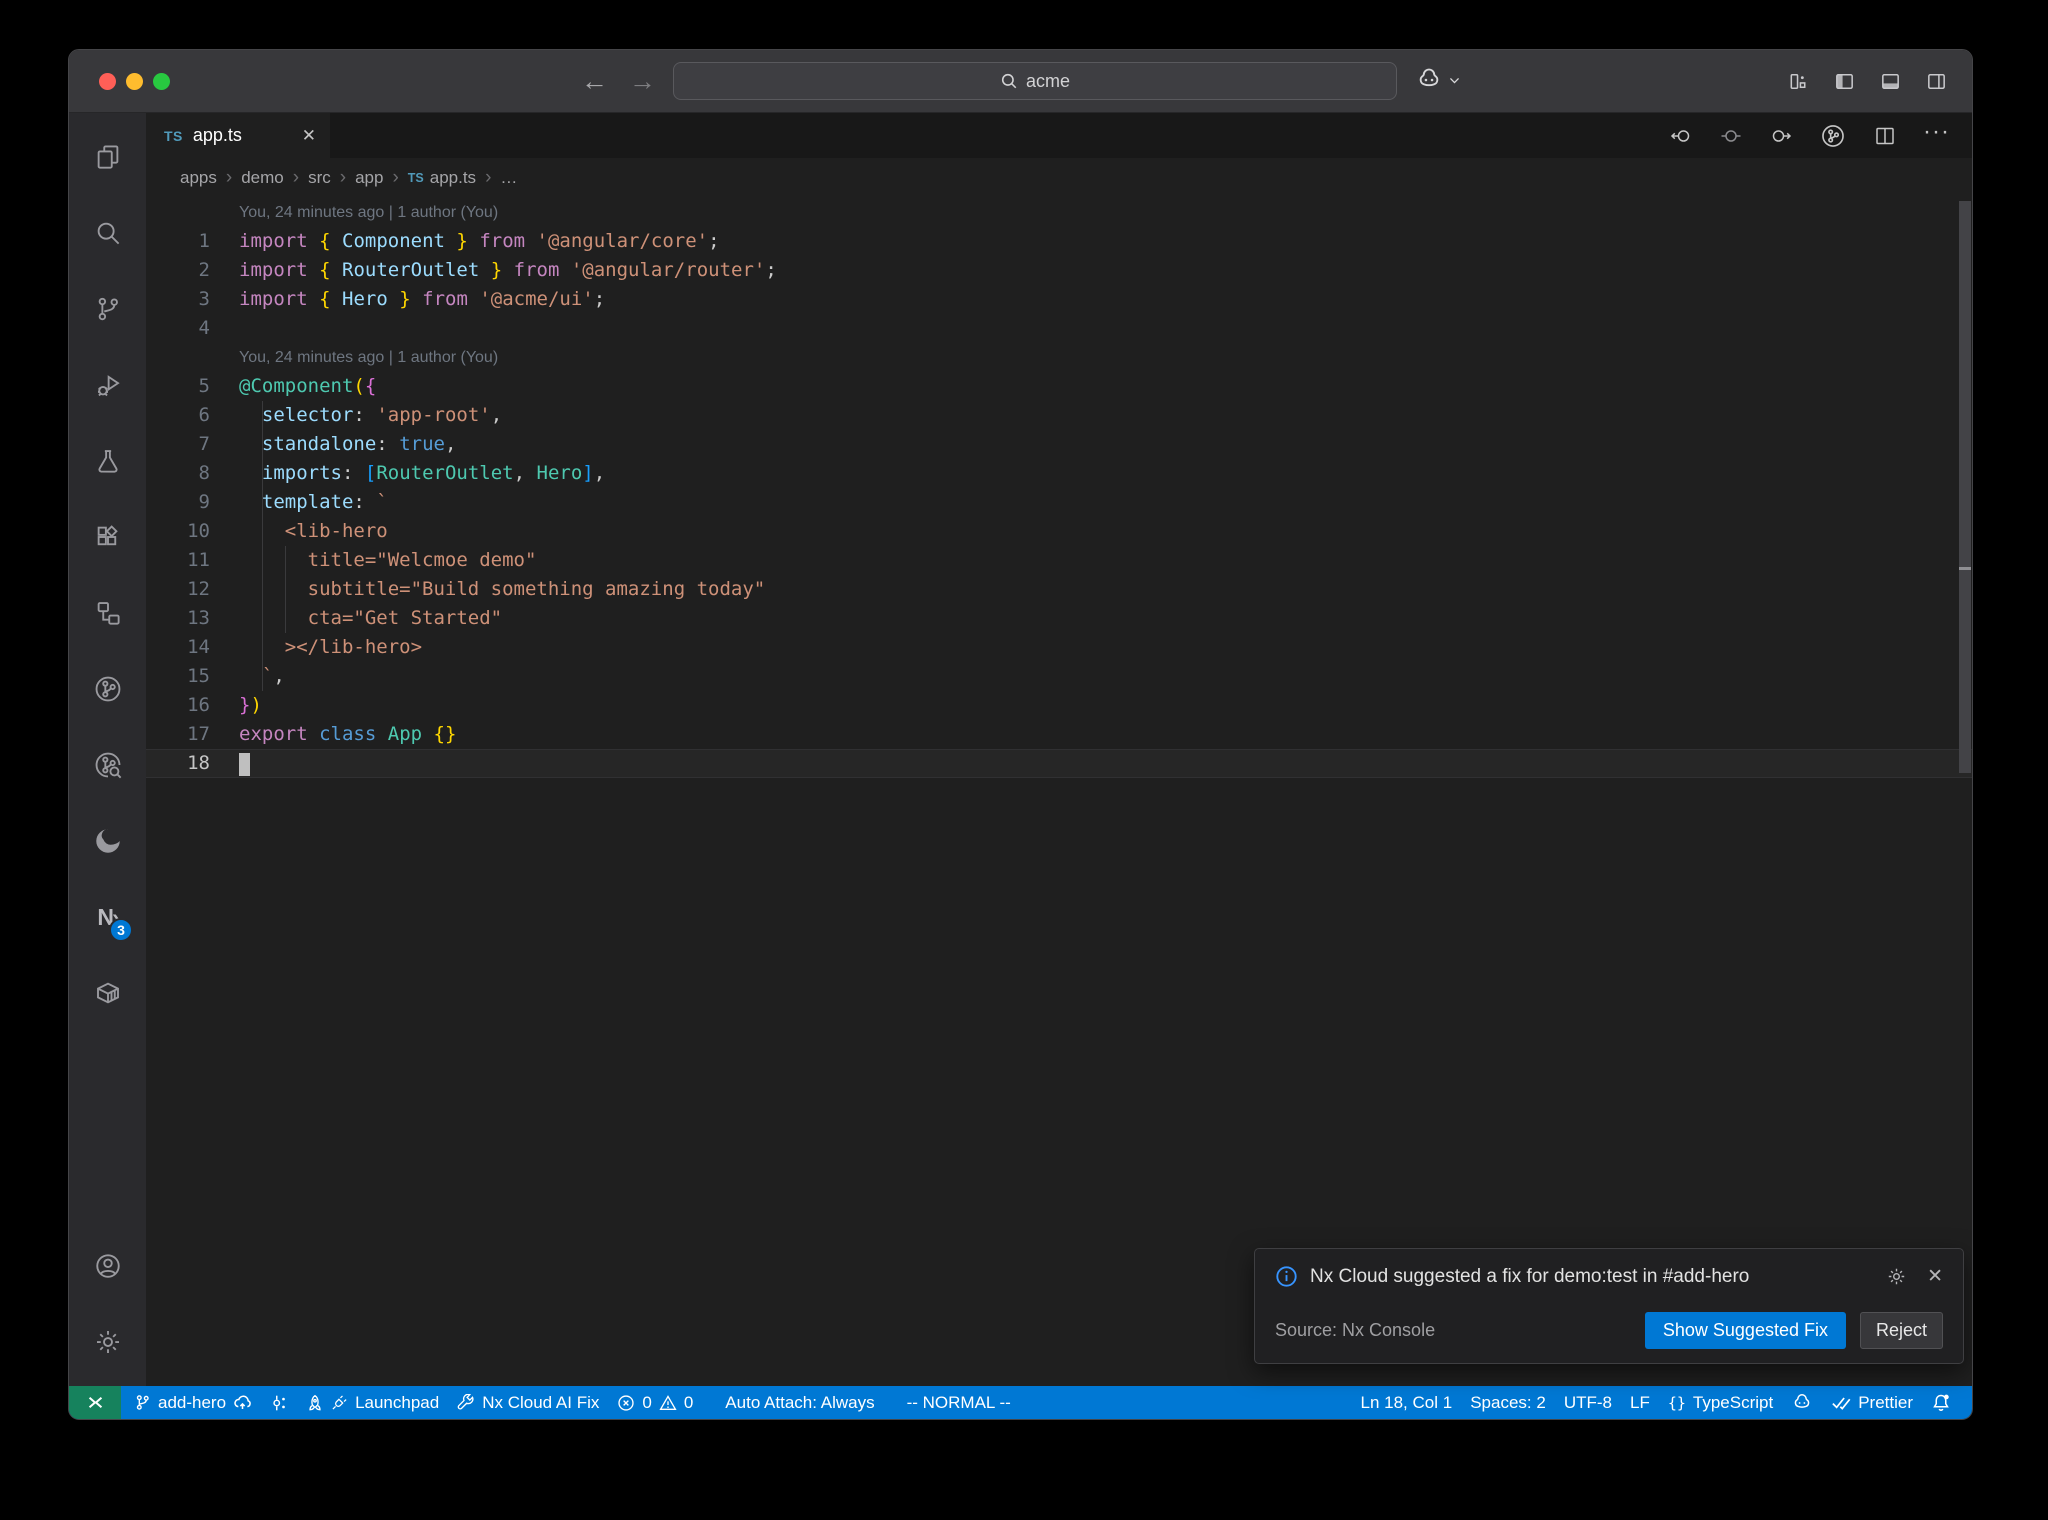 The height and width of the screenshot is (1520, 2048). I want to click on code-line: 16}), so click(1059, 705).